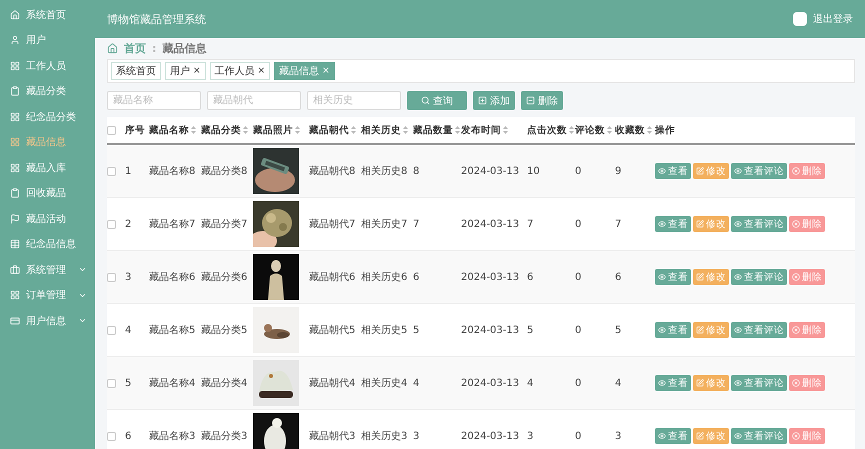 Image resolution: width=865 pixels, height=449 pixels. Describe the element at coordinates (47, 91) in the screenshot. I see `sidebar-item: 藏品分类` at that location.